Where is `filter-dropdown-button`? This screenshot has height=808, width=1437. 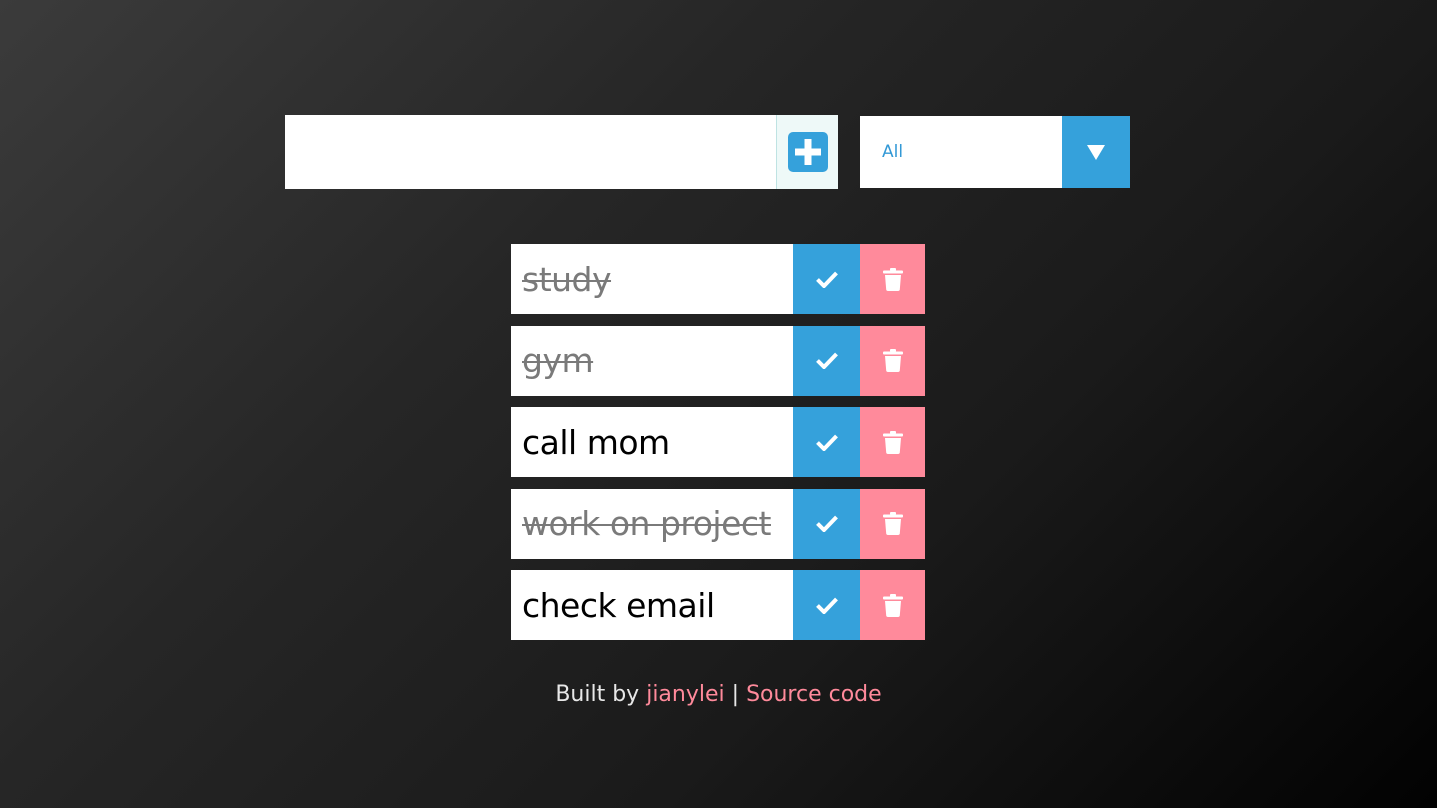 filter-dropdown-button is located at coordinates (1096, 152).